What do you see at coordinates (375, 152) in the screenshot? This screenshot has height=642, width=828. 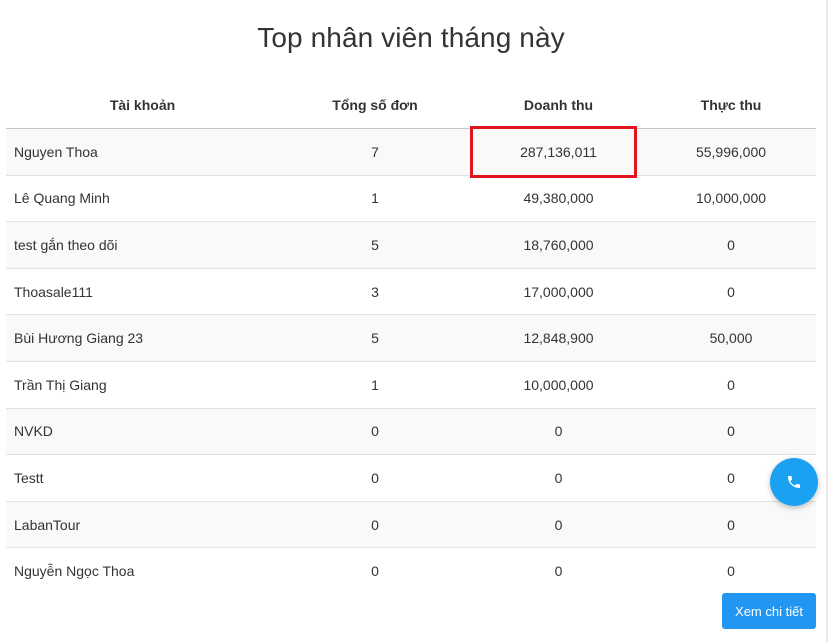 I see `orders-cell: 7` at bounding box center [375, 152].